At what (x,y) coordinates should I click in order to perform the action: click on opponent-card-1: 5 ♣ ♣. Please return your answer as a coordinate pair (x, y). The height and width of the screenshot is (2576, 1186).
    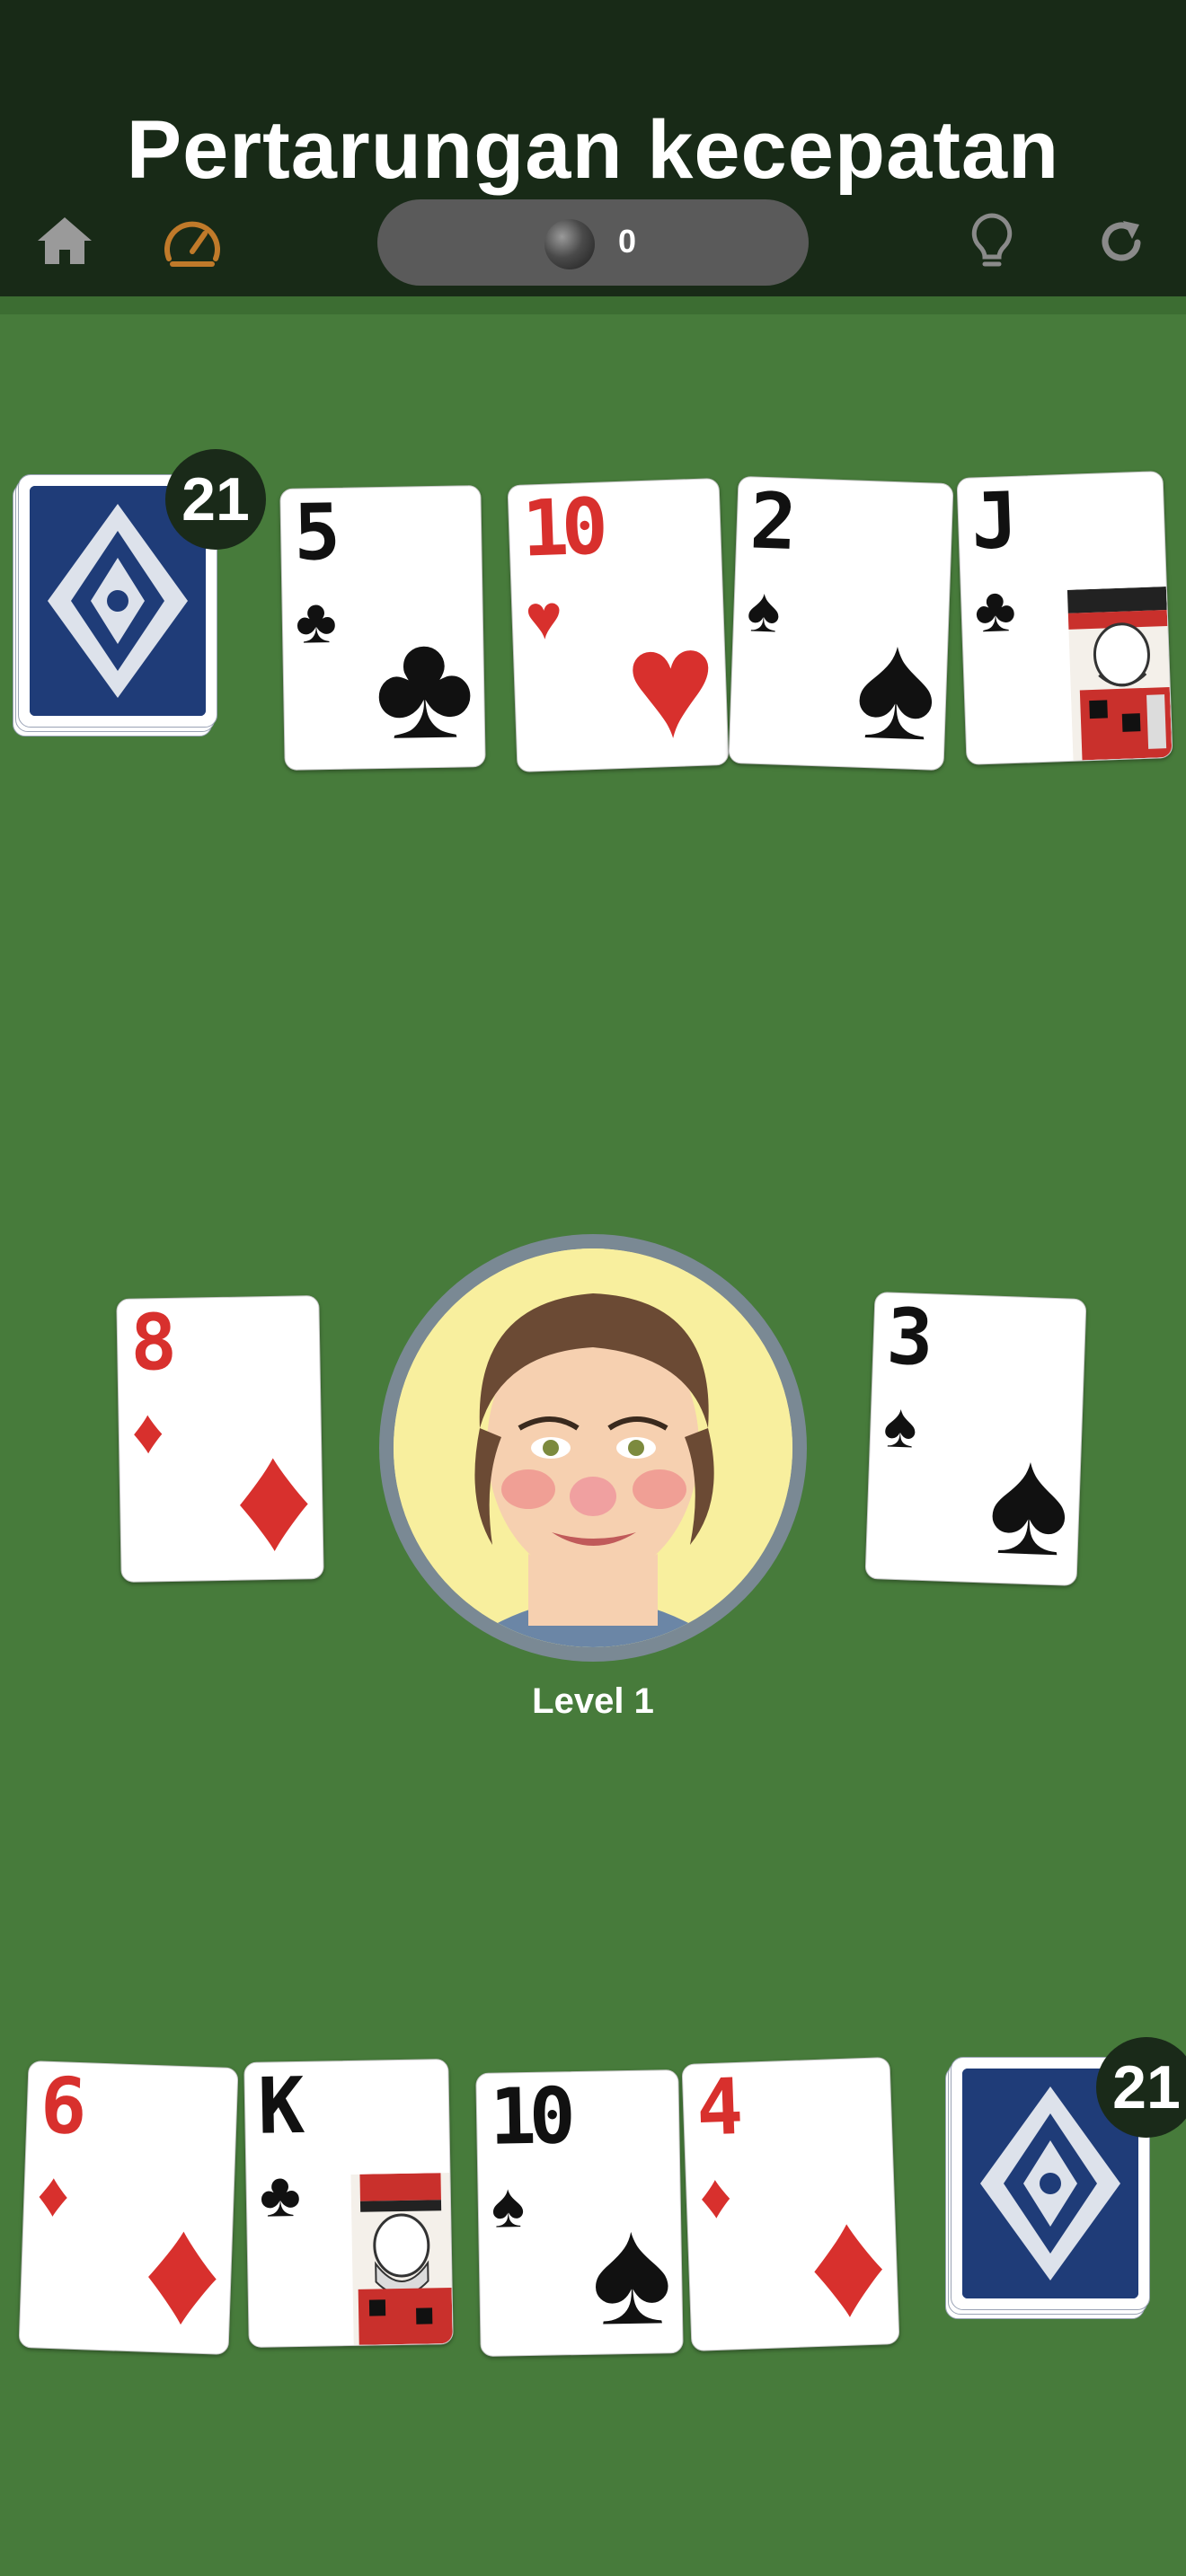
    Looking at the image, I should click on (382, 628).